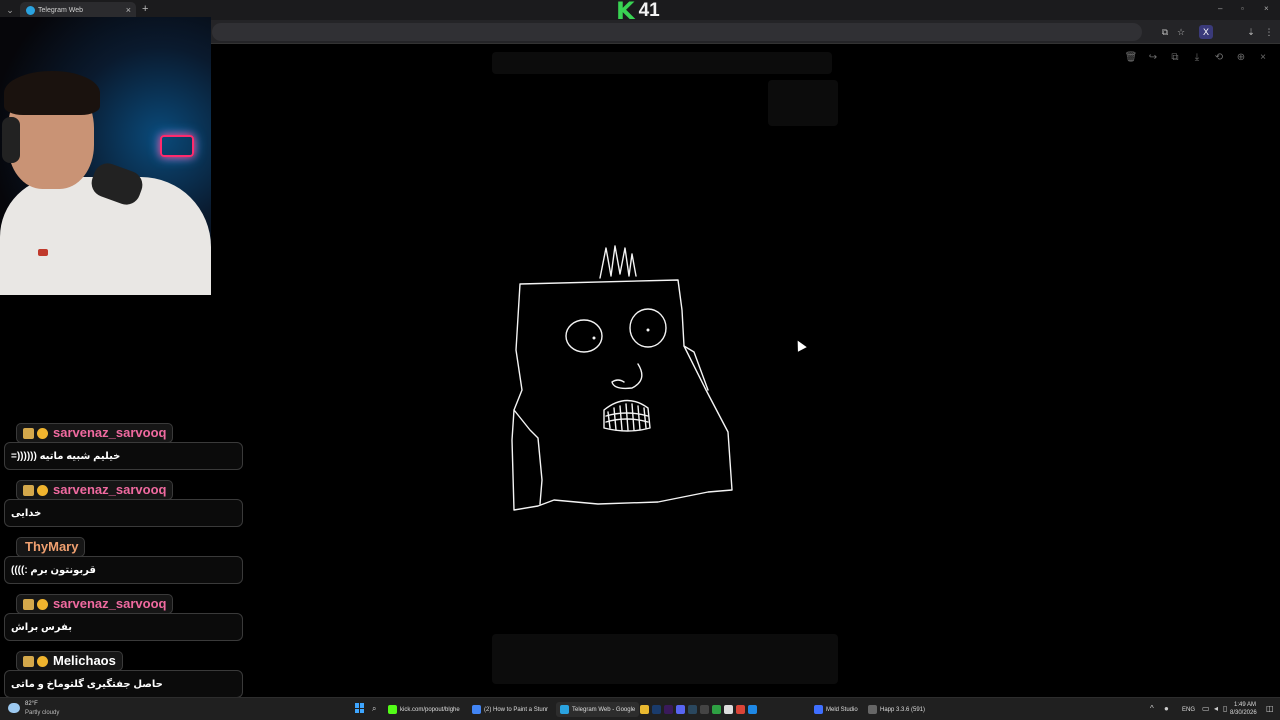 The width and height of the screenshot is (1280, 720). I want to click on chat-message: sarvenaz_sarvooq خدایی, so click(122, 505).